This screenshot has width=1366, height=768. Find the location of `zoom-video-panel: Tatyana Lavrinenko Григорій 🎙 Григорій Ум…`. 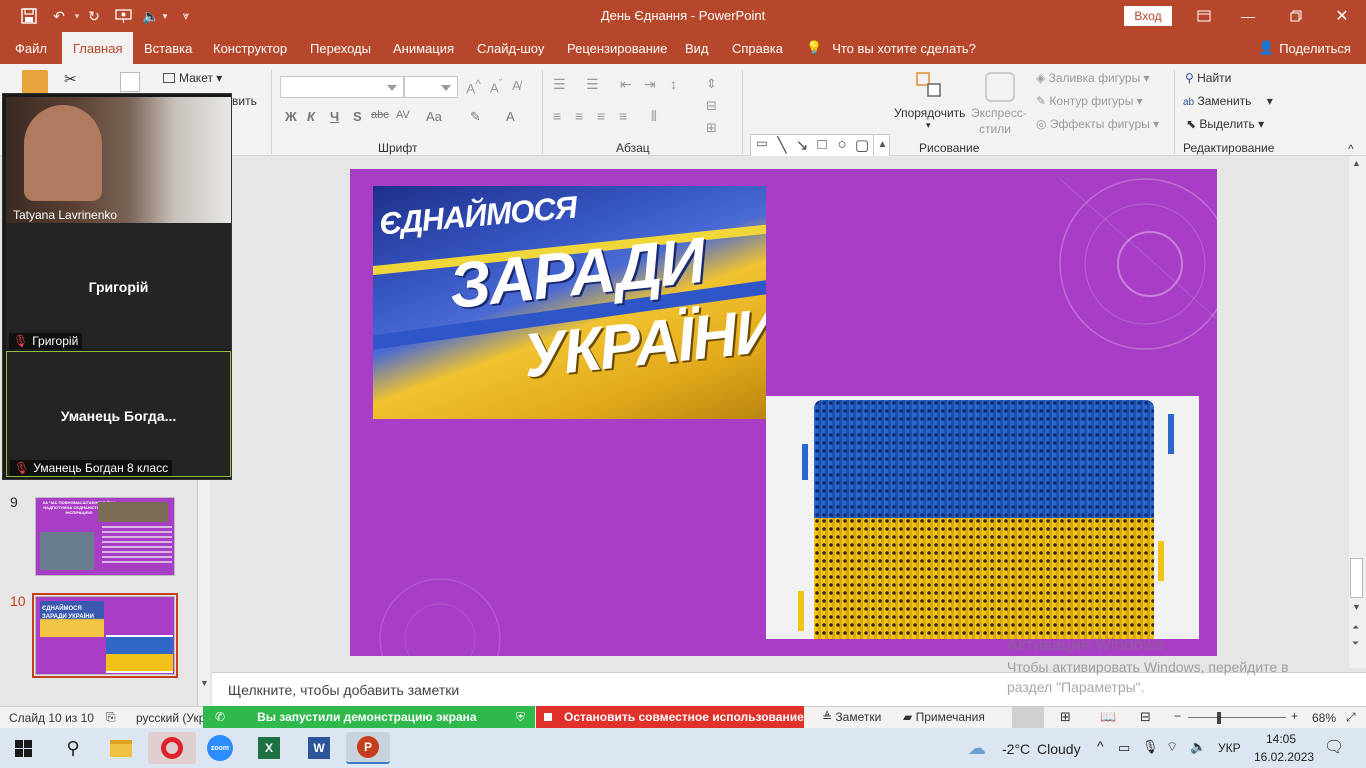

zoom-video-panel: Tatyana Lavrinenko Григорій 🎙 Григорій Ум… is located at coordinates (117, 286).